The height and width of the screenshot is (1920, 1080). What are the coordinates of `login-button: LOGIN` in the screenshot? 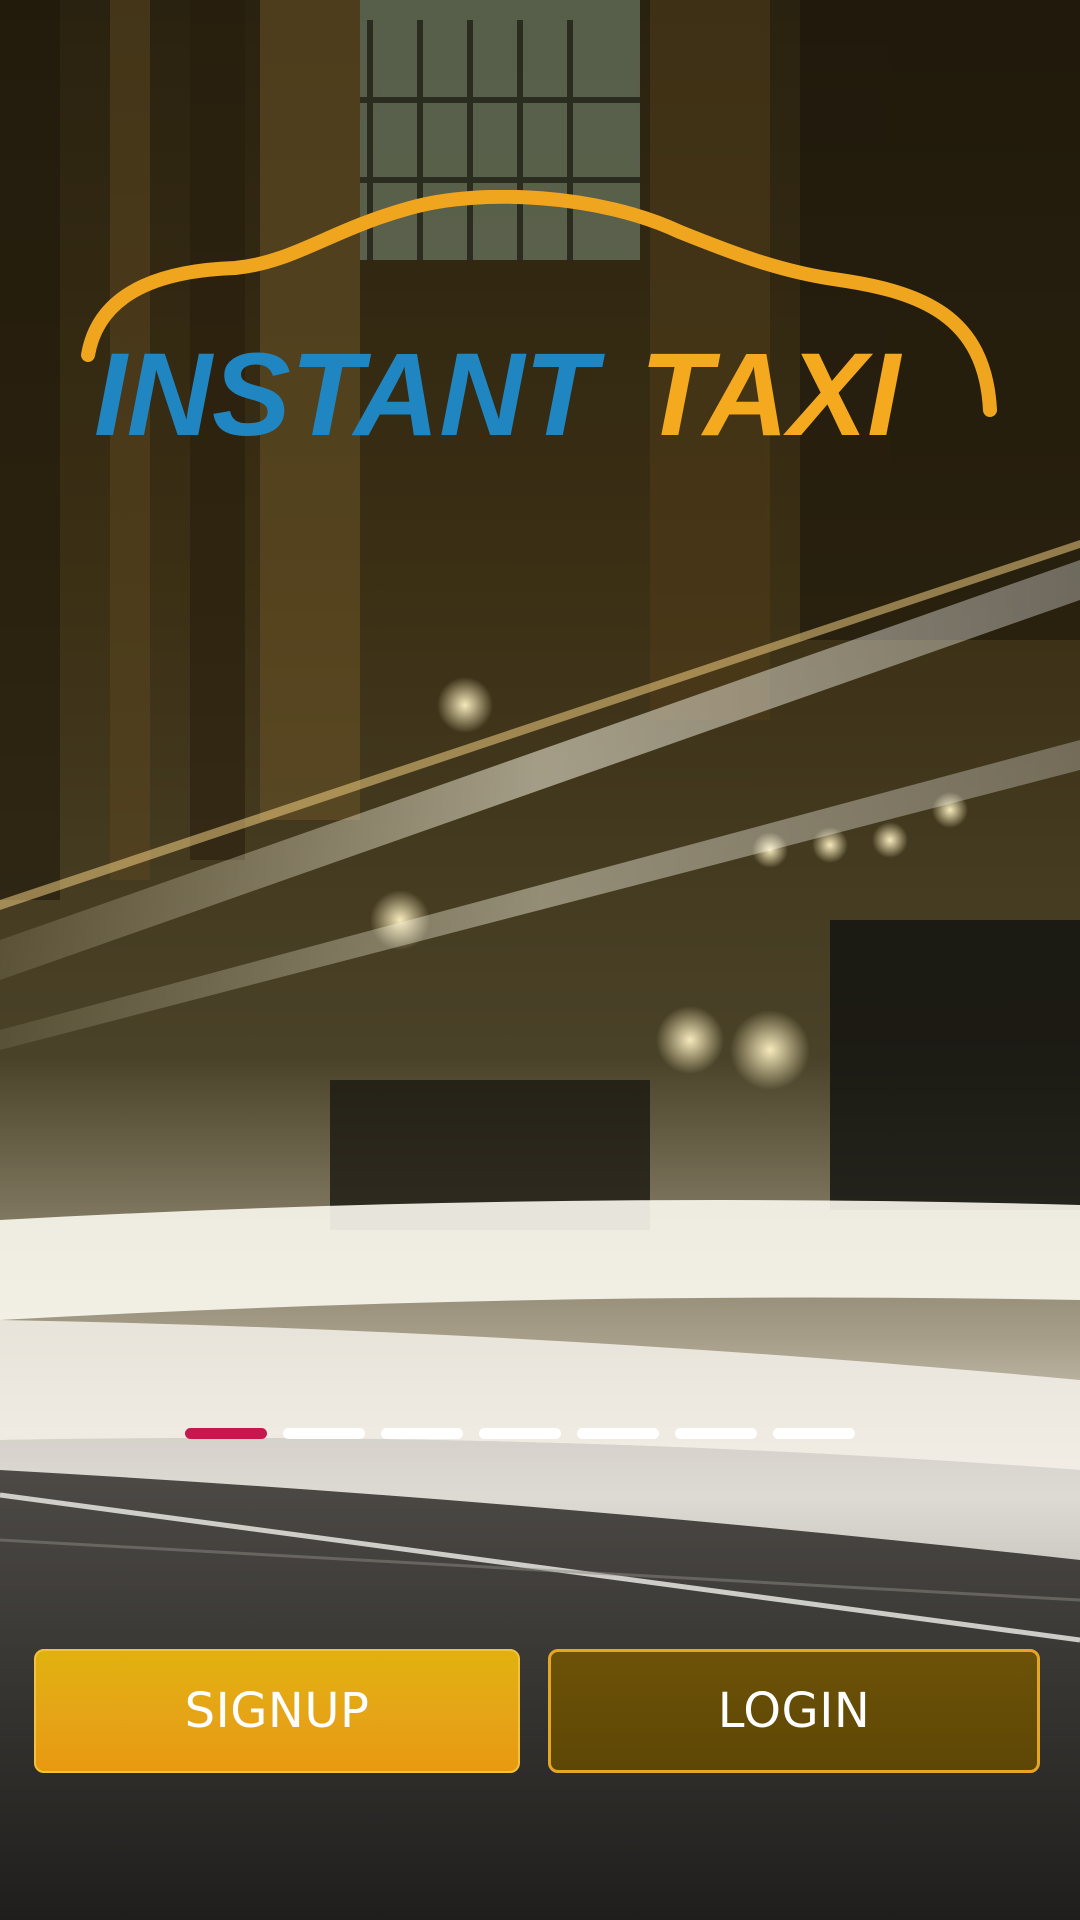 It's located at (794, 1711).